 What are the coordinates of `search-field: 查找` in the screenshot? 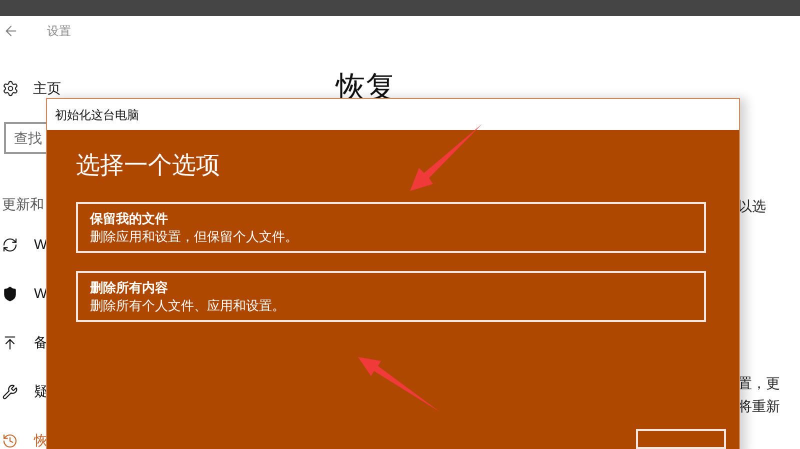 It's located at (25, 138).